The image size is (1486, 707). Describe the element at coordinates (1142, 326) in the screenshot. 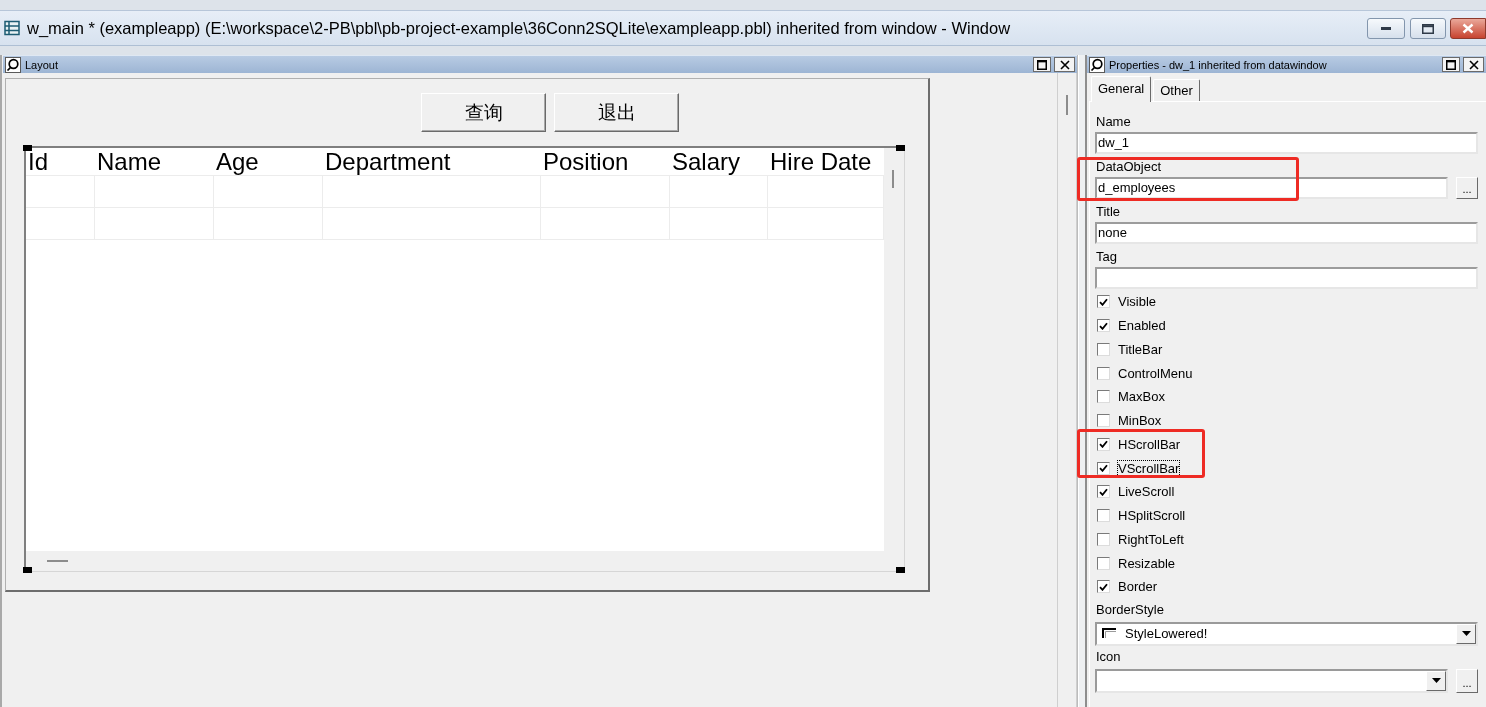

I see `checkbox-label: Enabled` at that location.